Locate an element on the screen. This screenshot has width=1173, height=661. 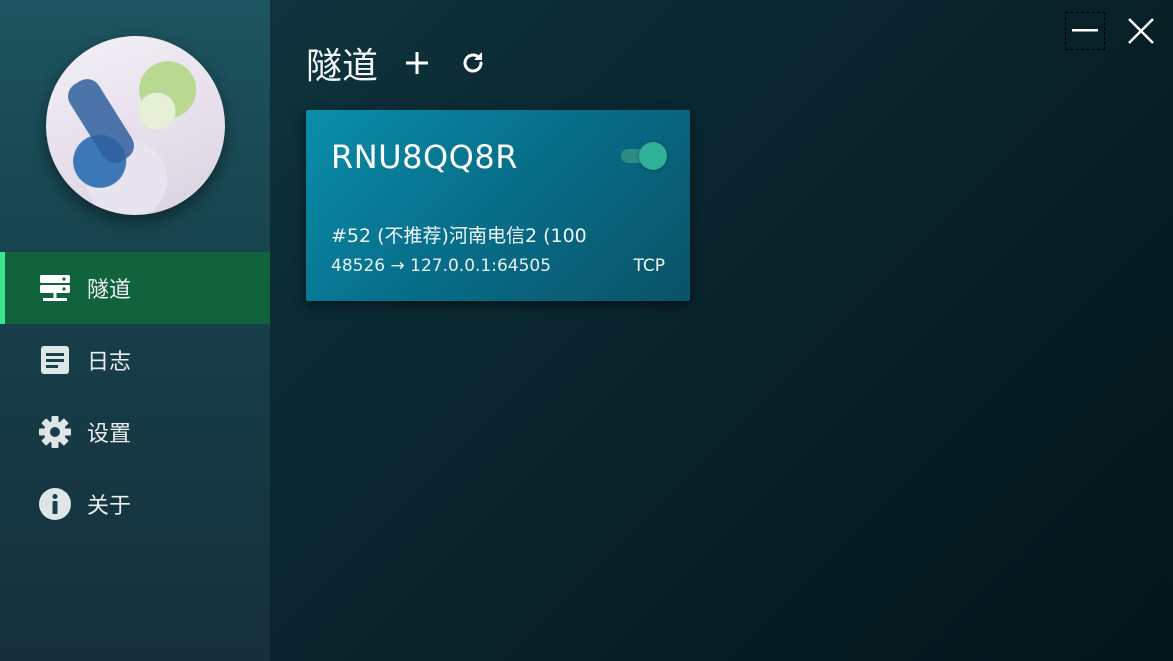
sidebar-item-settings: 设置 is located at coordinates (135, 432).